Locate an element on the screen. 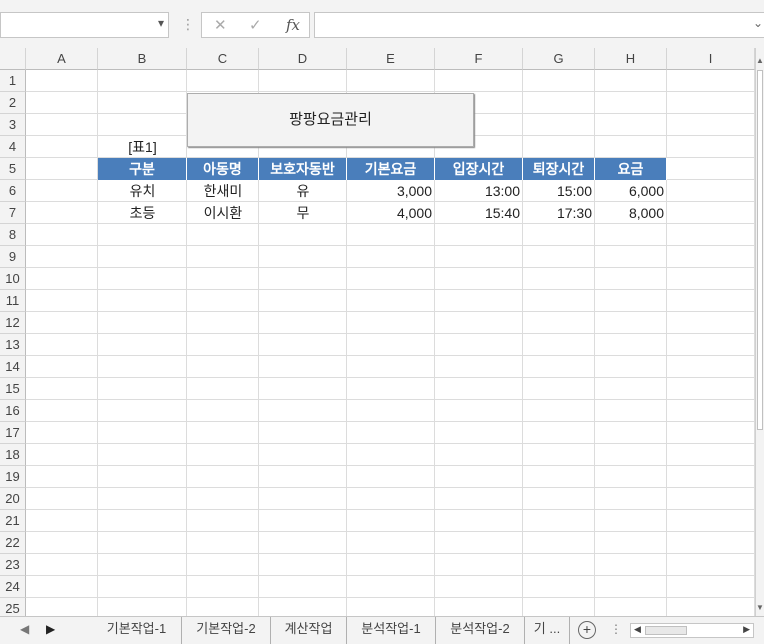  scroll-left-icon: ◀ is located at coordinates (637, 629).